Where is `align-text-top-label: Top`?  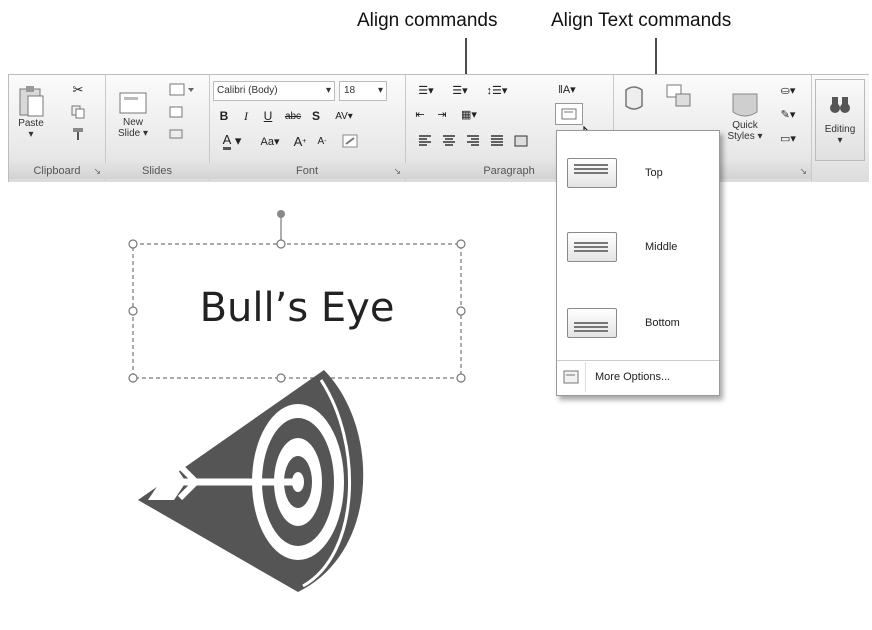 align-text-top-label: Top is located at coordinates (654, 173).